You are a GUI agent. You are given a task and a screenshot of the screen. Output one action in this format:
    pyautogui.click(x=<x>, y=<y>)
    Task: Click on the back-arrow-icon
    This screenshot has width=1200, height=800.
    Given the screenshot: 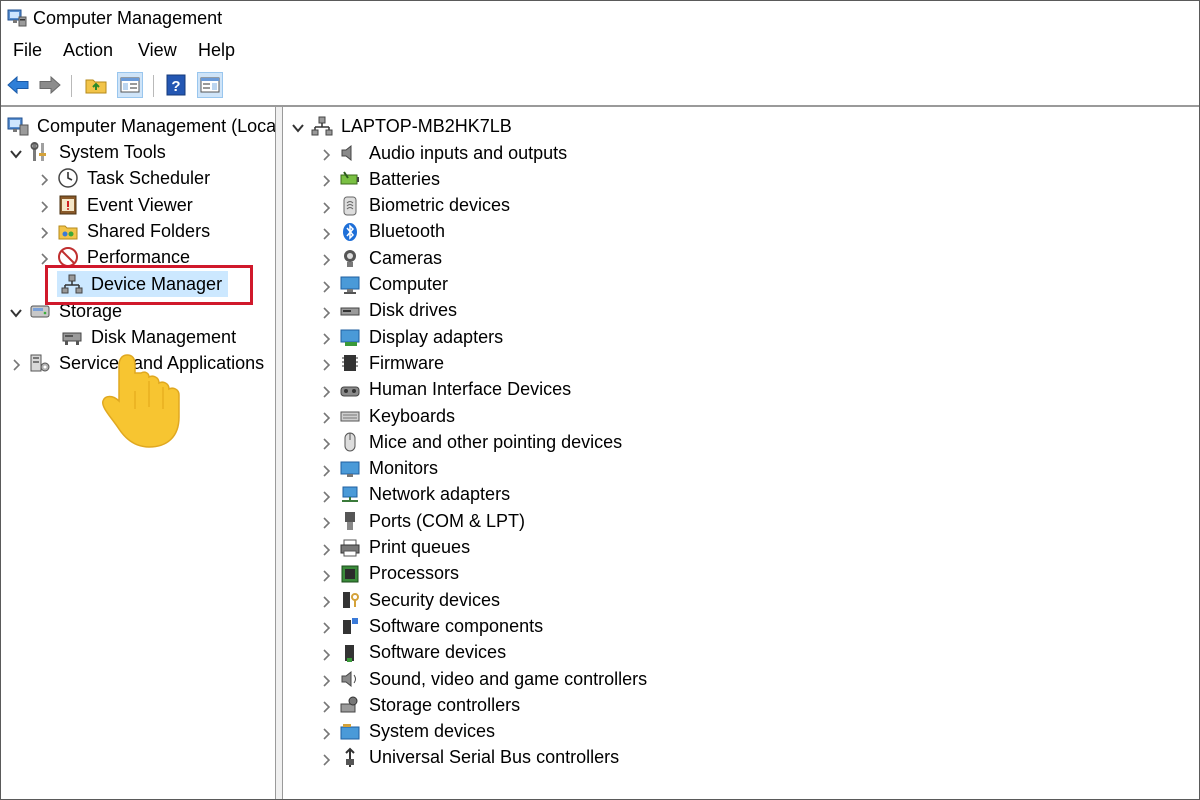 What is the action you would take?
    pyautogui.click(x=18, y=85)
    